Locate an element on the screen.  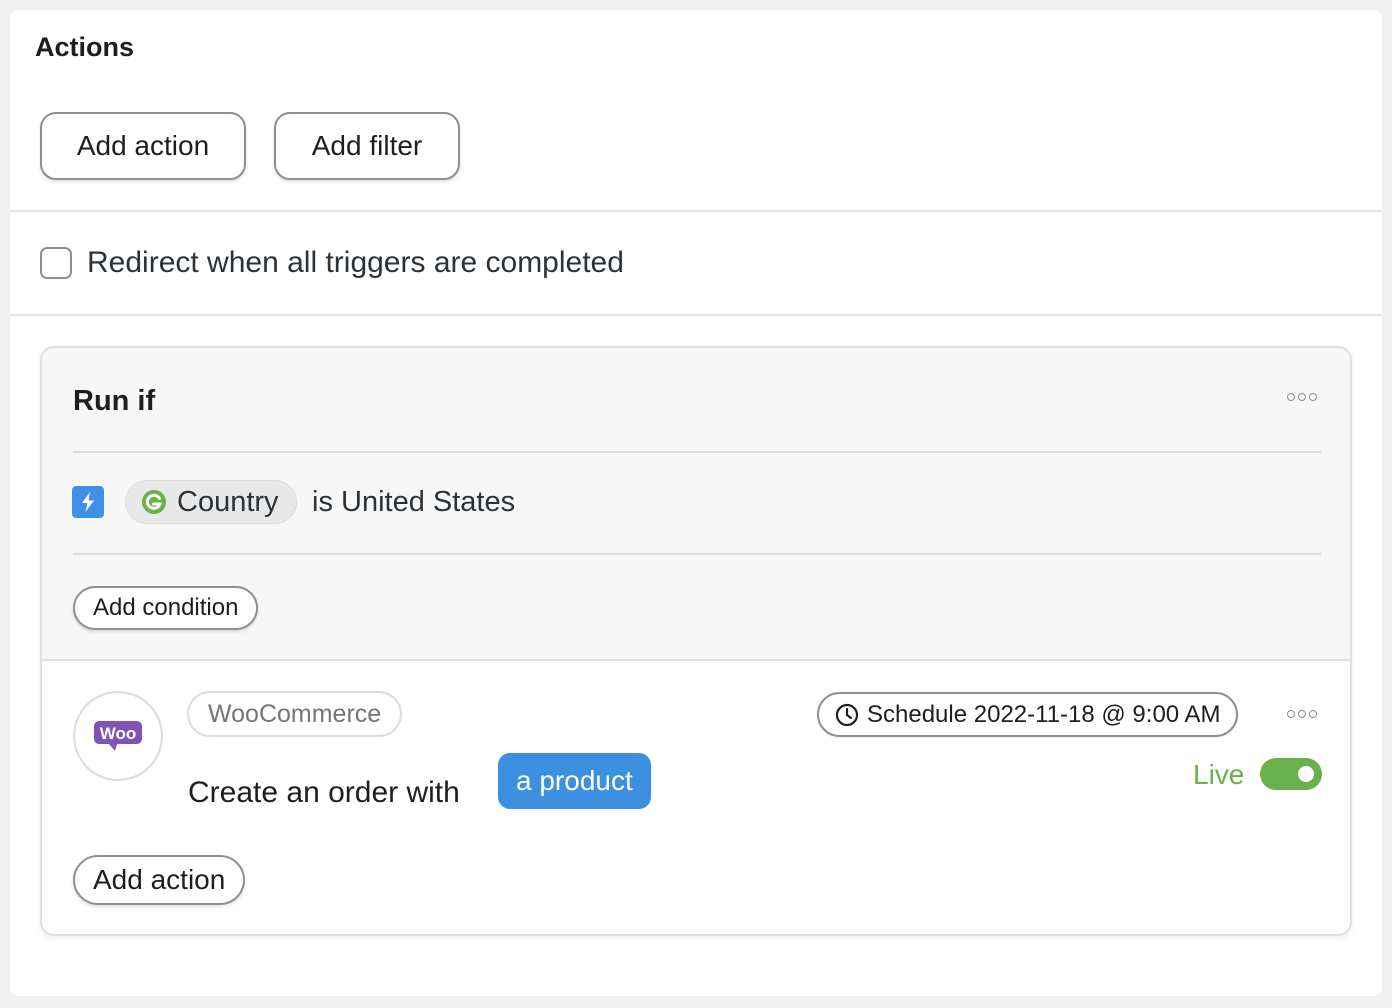
condition-operator-value: is United States is located at coordinates (414, 502).